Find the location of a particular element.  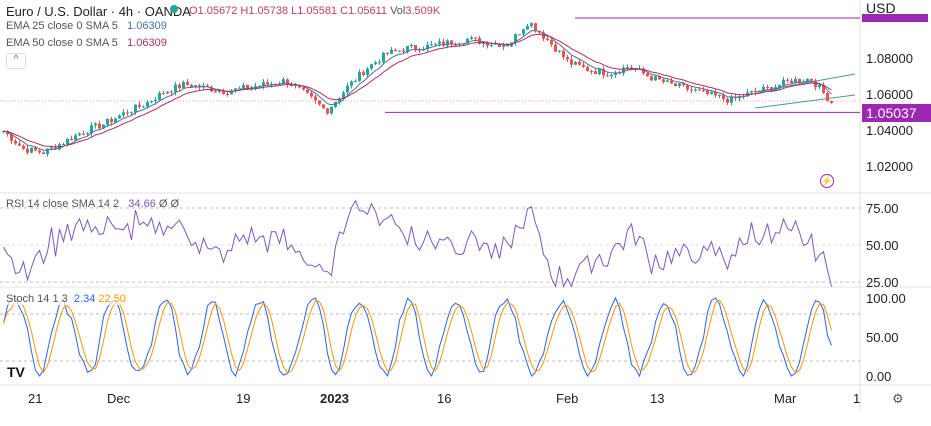

open: O1.05672 is located at coordinates (213, 11).